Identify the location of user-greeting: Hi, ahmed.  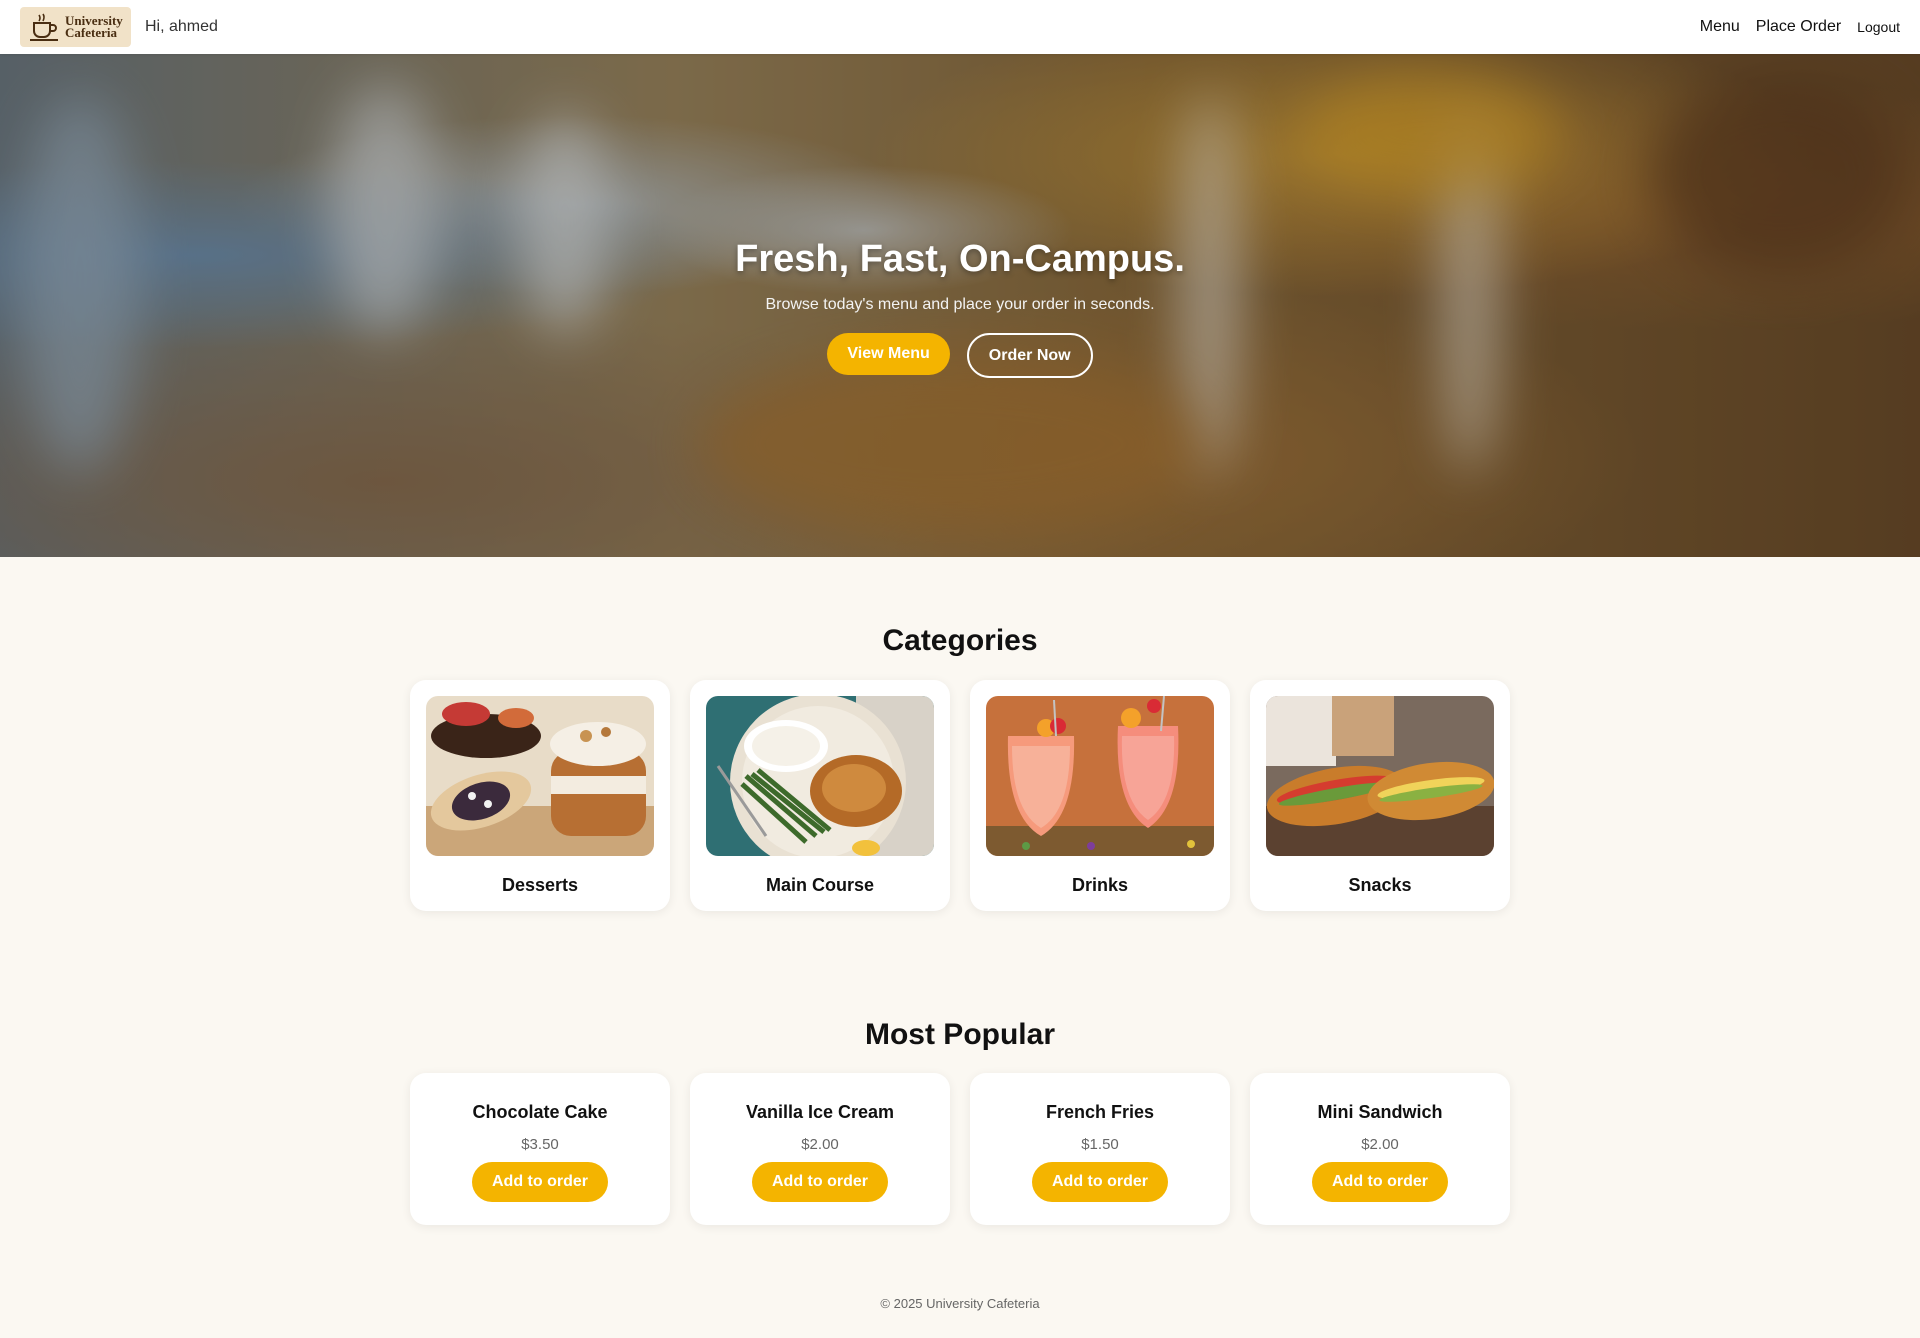
(181, 26).